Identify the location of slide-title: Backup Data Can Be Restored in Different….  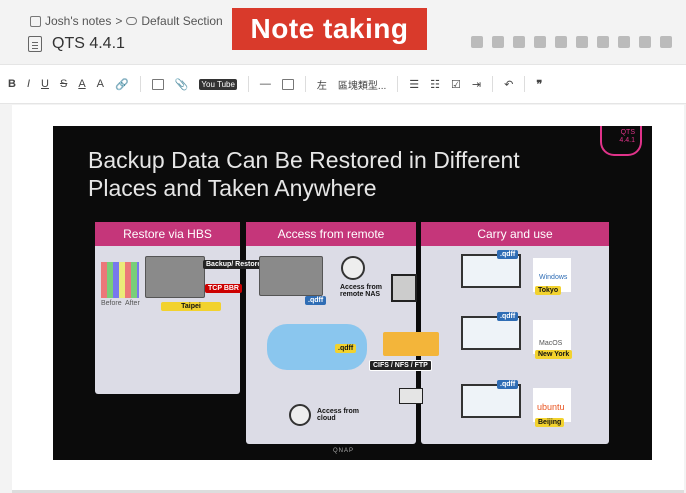
(338, 174).